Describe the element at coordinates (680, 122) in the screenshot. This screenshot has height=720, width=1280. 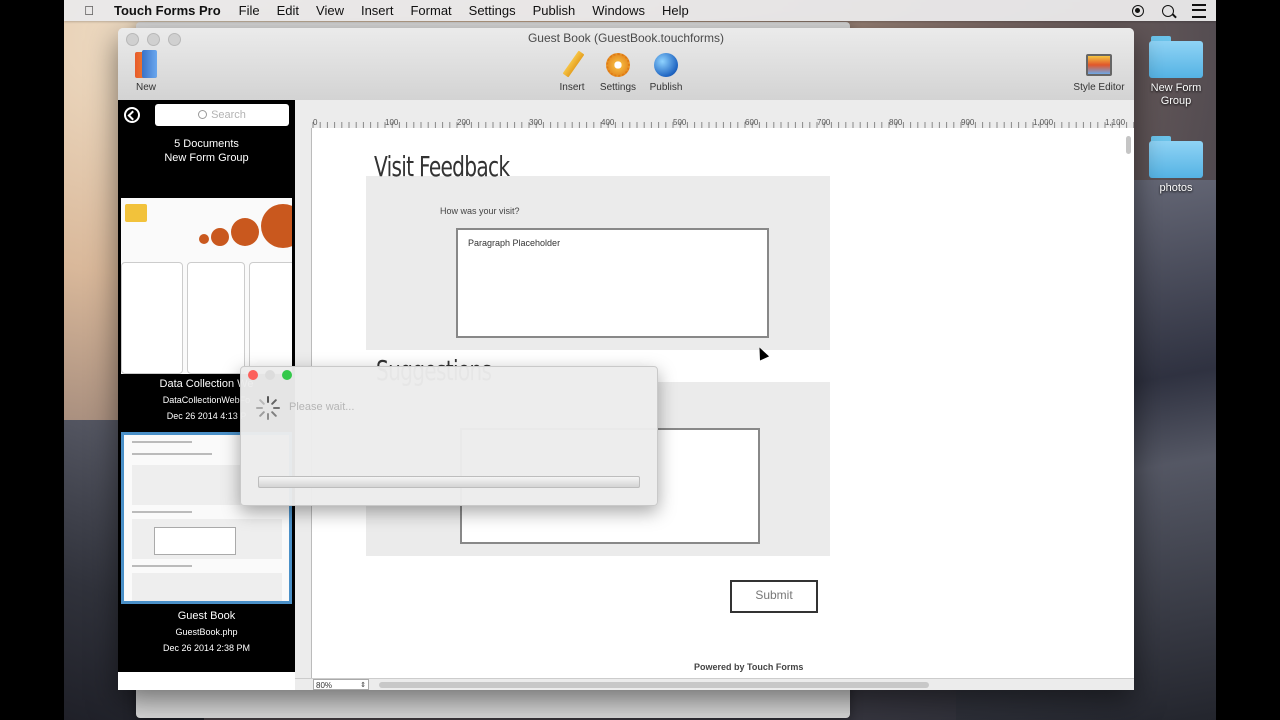
I see `ruler-label: 500` at that location.